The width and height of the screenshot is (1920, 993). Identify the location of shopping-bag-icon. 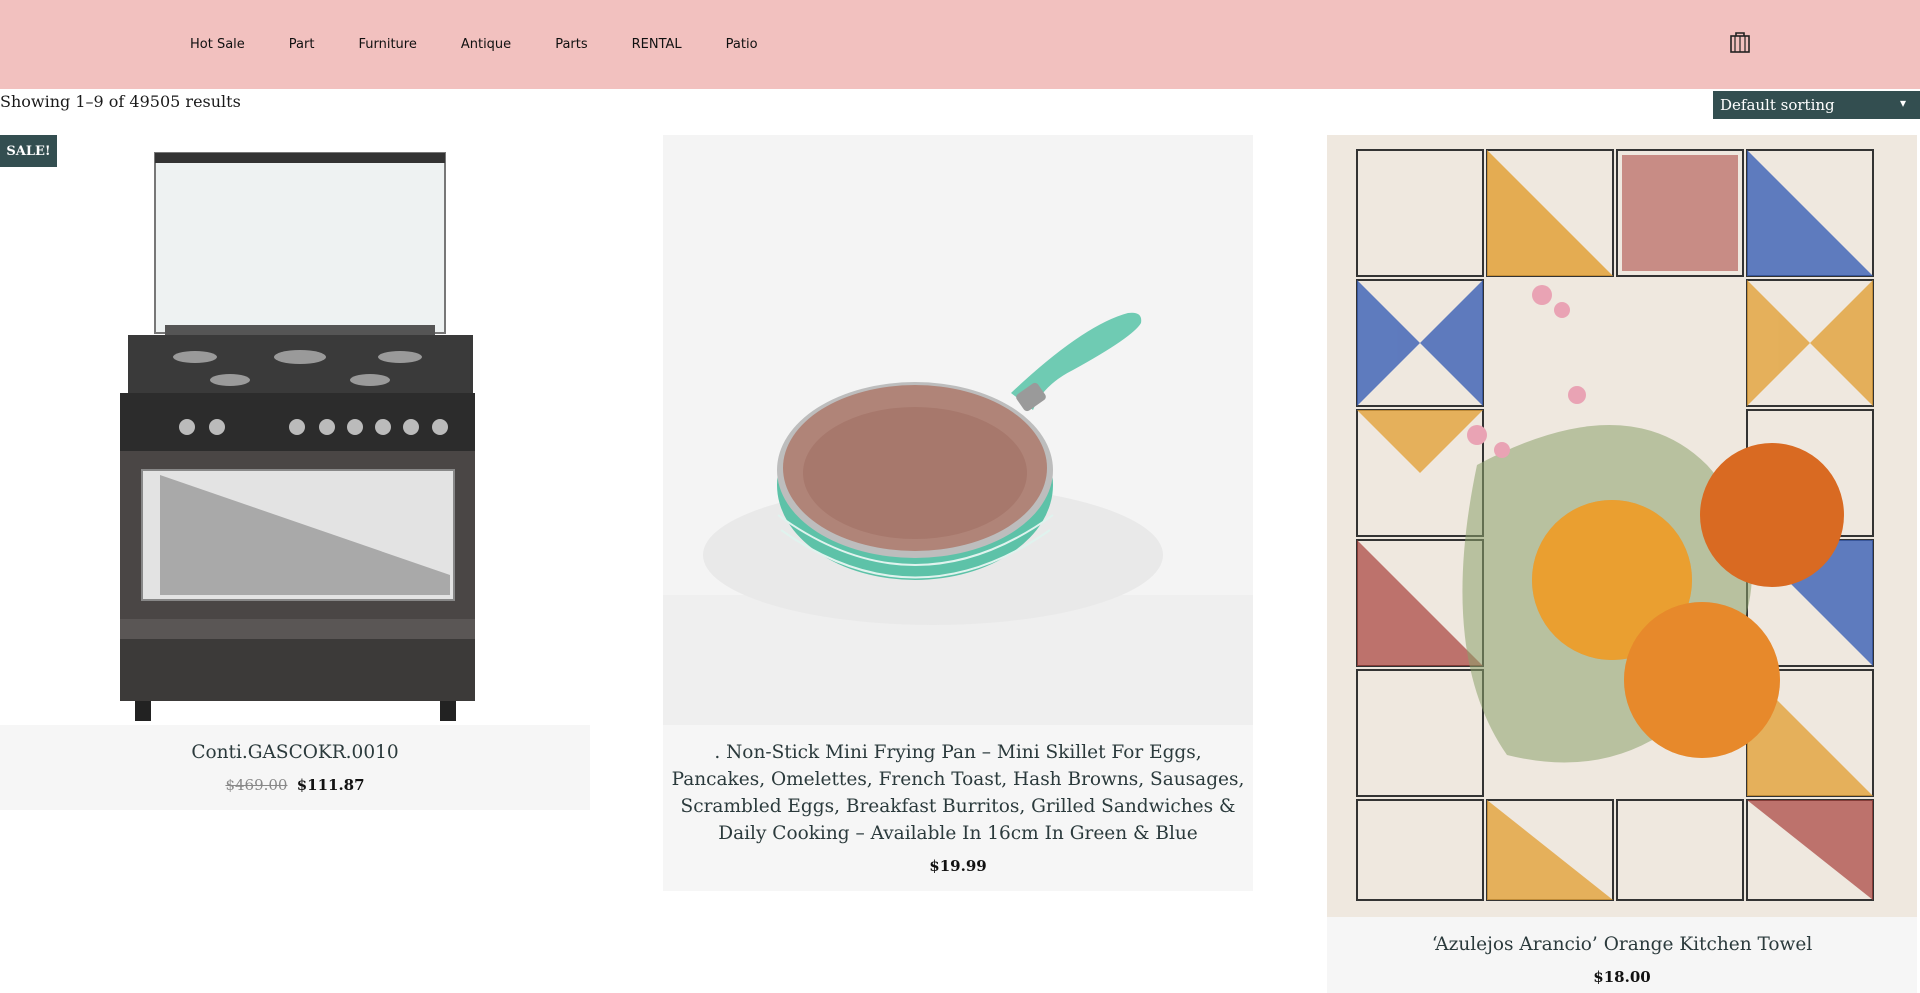
(1740, 42).